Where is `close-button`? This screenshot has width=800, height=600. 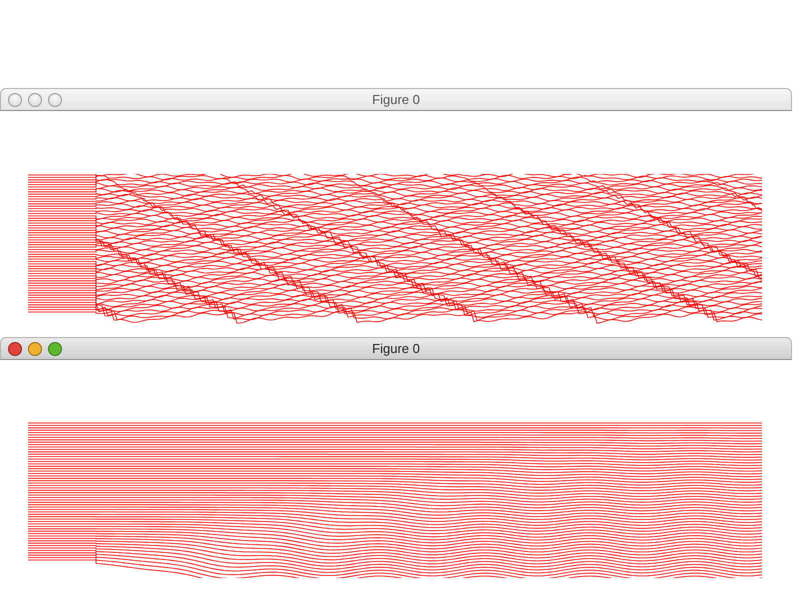 close-button is located at coordinates (15, 349).